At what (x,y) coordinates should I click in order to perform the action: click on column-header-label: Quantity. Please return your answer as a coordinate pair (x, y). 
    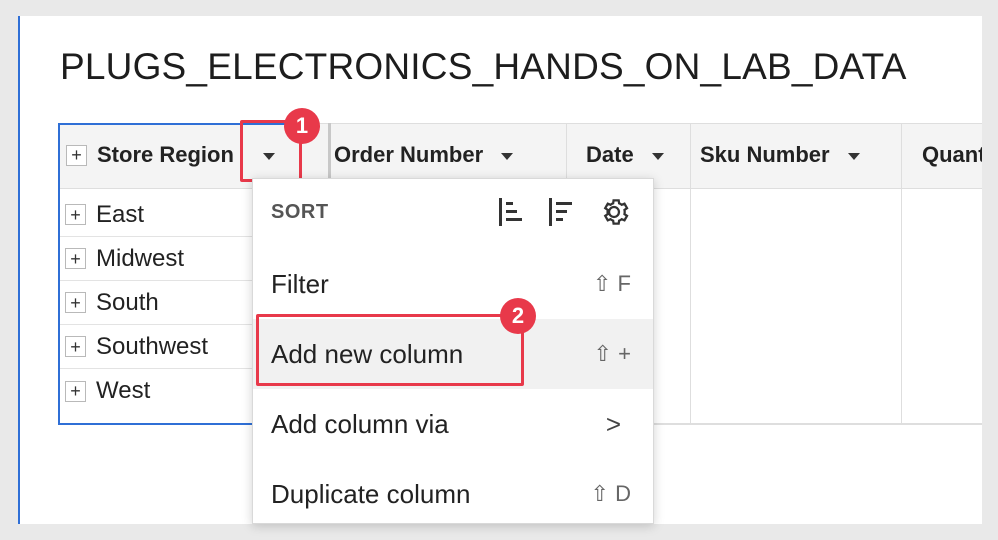
    Looking at the image, I should click on (952, 154).